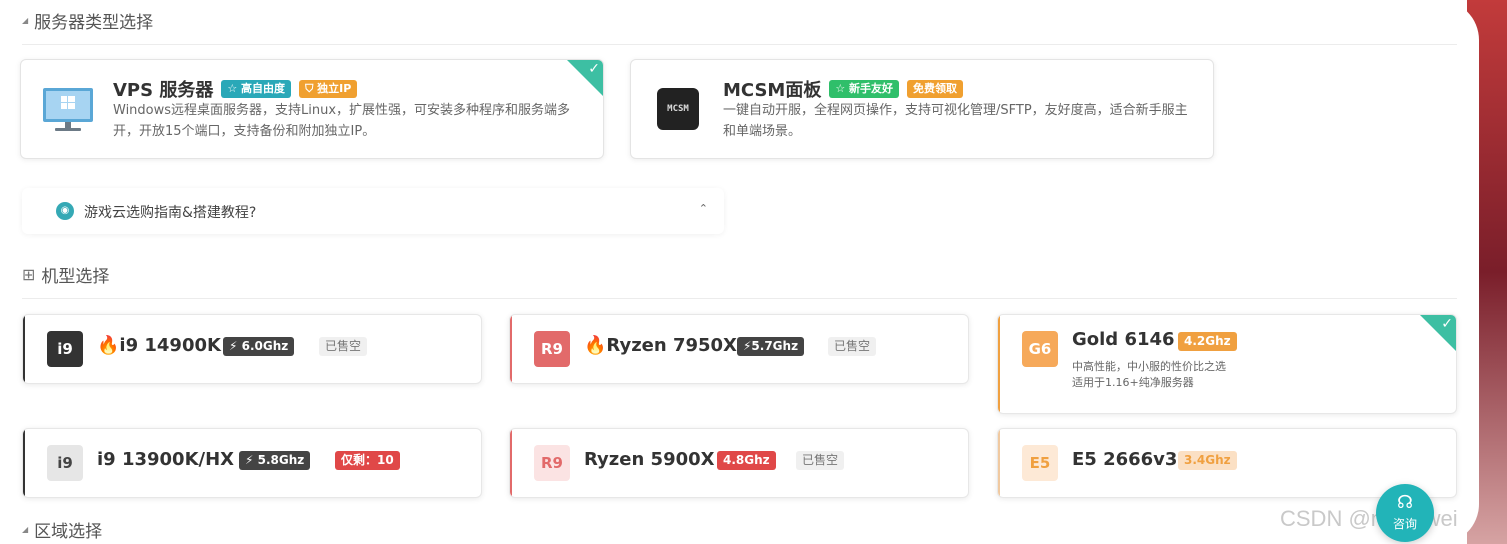 This screenshot has height=544, width=1507. What do you see at coordinates (1149, 374) in the screenshot?
I see `cpu-description: 中高性能，中小服的性价比之选 适用于1.16+纯净服务器` at bounding box center [1149, 374].